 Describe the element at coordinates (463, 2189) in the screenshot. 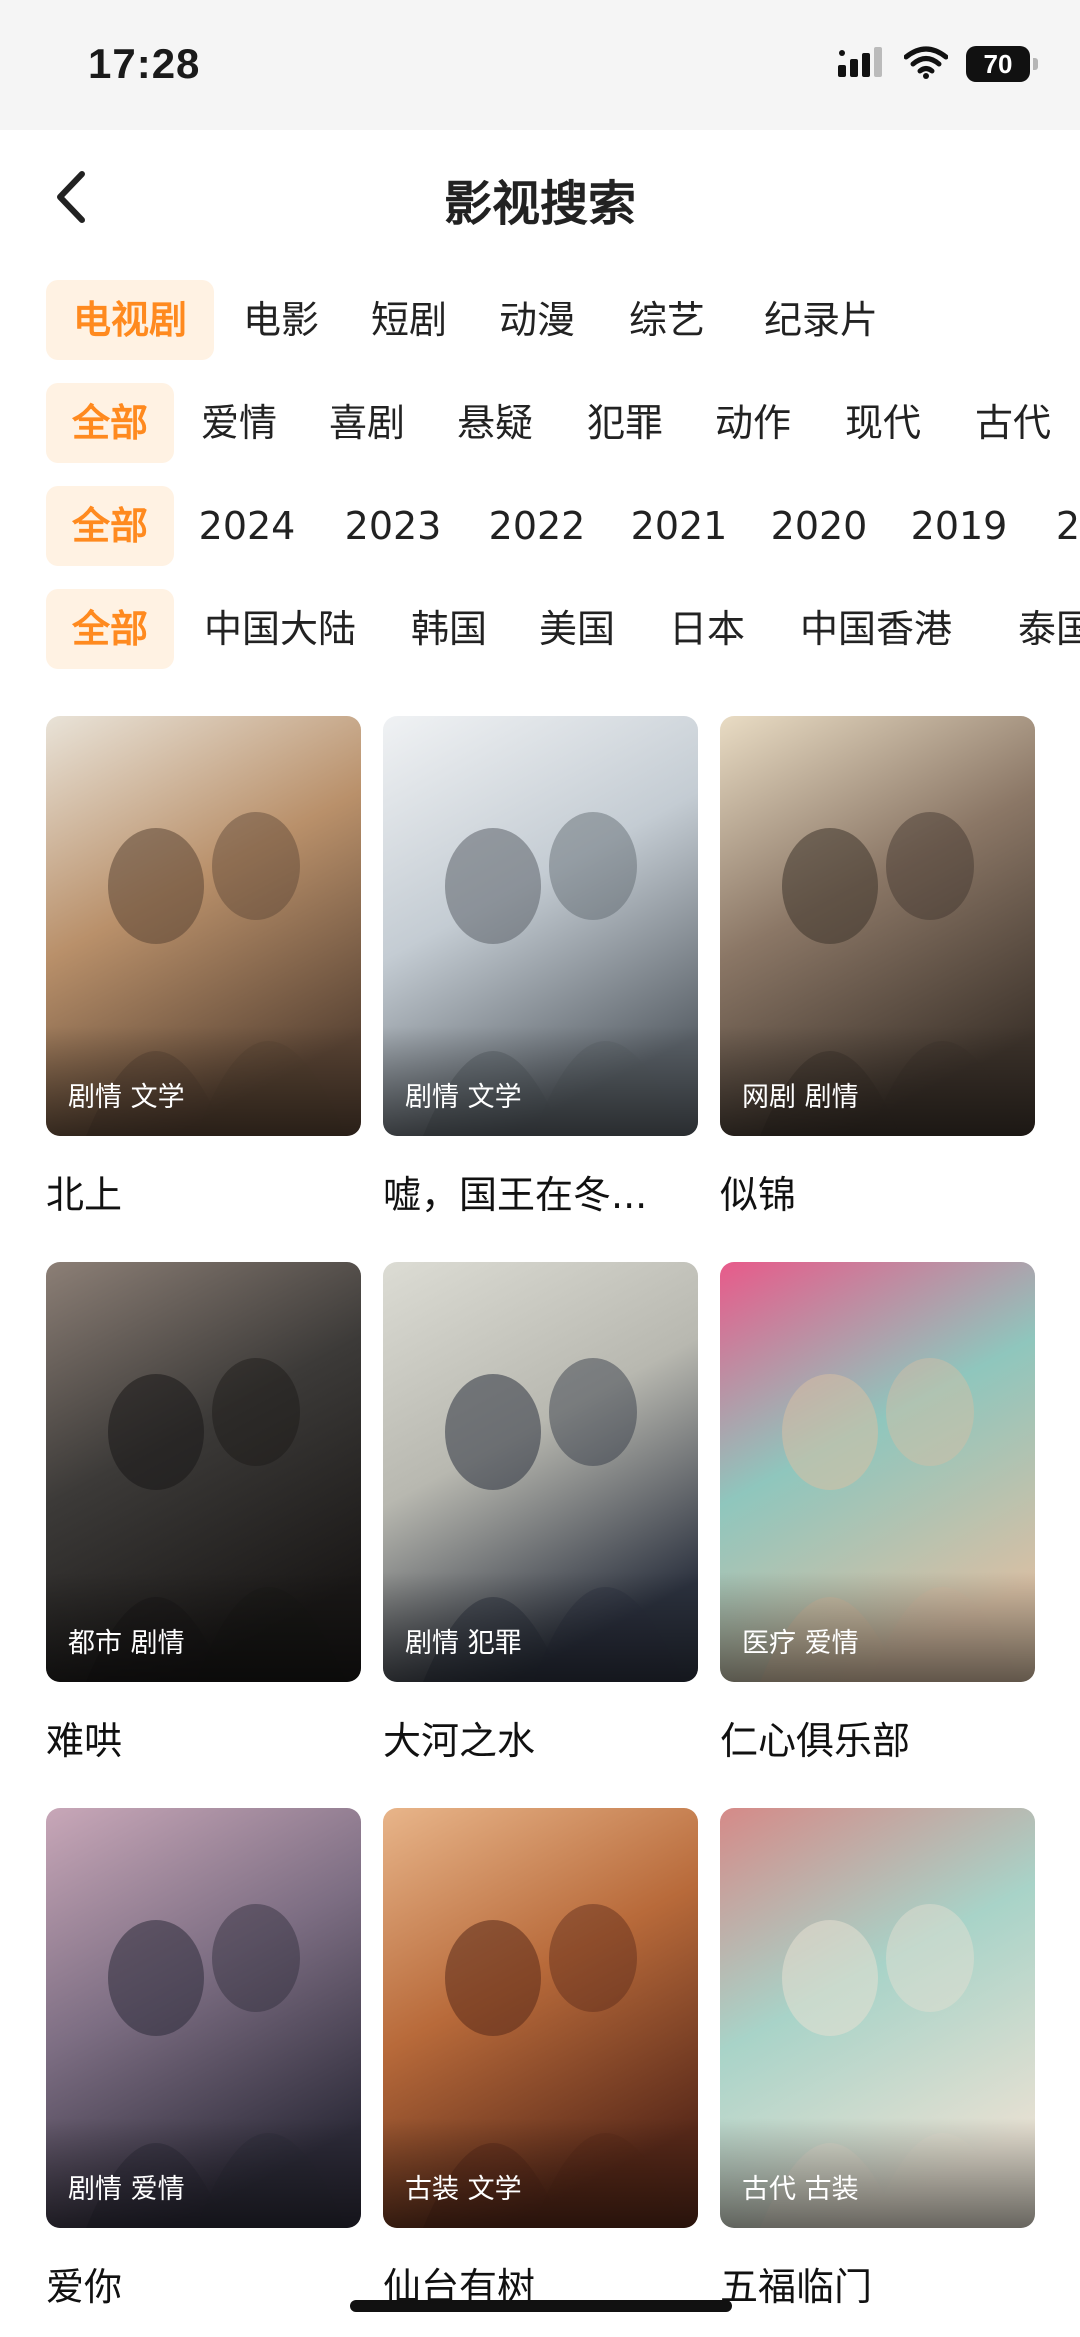

I see `genre-tags: 古装 文学` at that location.